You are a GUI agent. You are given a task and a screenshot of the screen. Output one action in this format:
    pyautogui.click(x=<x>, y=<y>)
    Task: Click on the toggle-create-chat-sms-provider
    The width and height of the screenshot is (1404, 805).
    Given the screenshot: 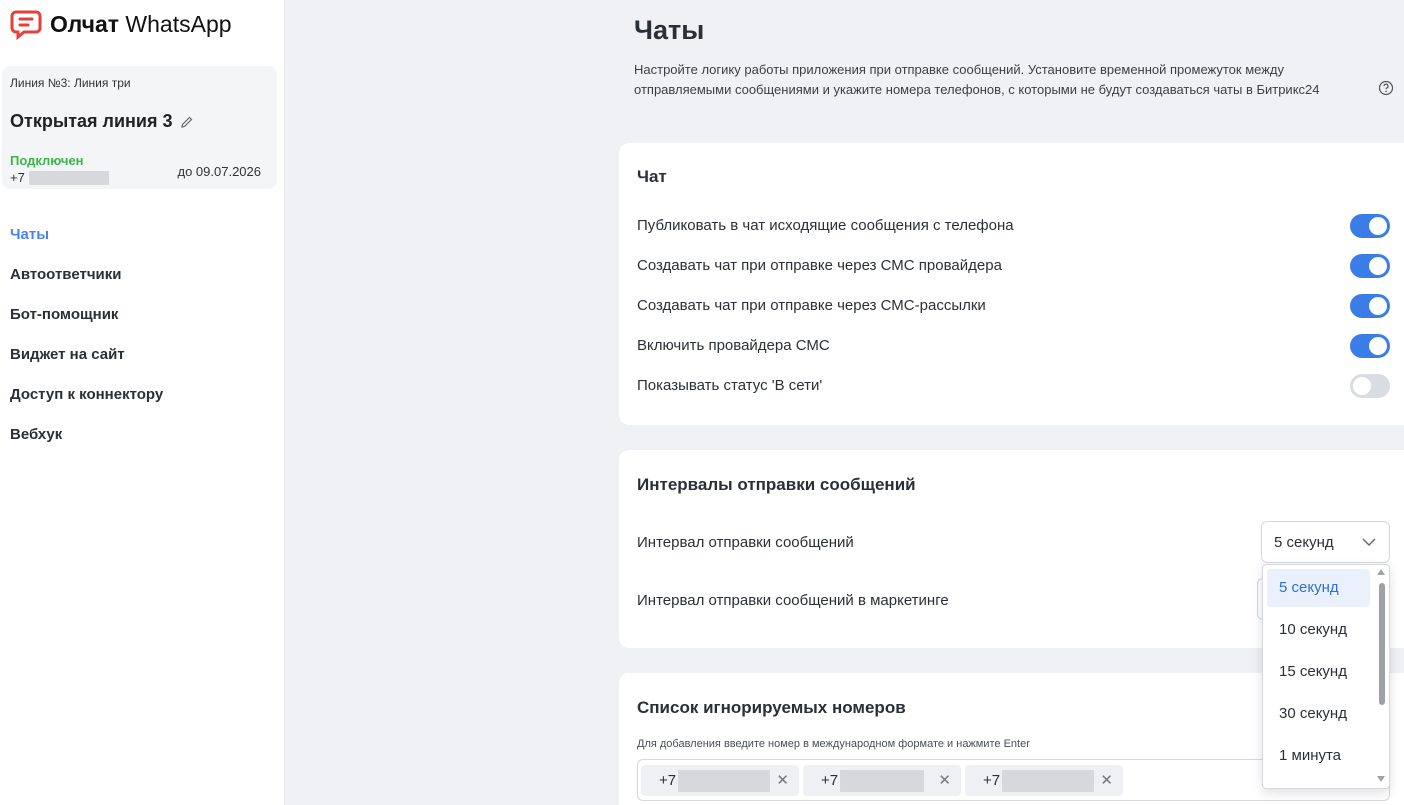 What is the action you would take?
    pyautogui.click(x=1370, y=266)
    